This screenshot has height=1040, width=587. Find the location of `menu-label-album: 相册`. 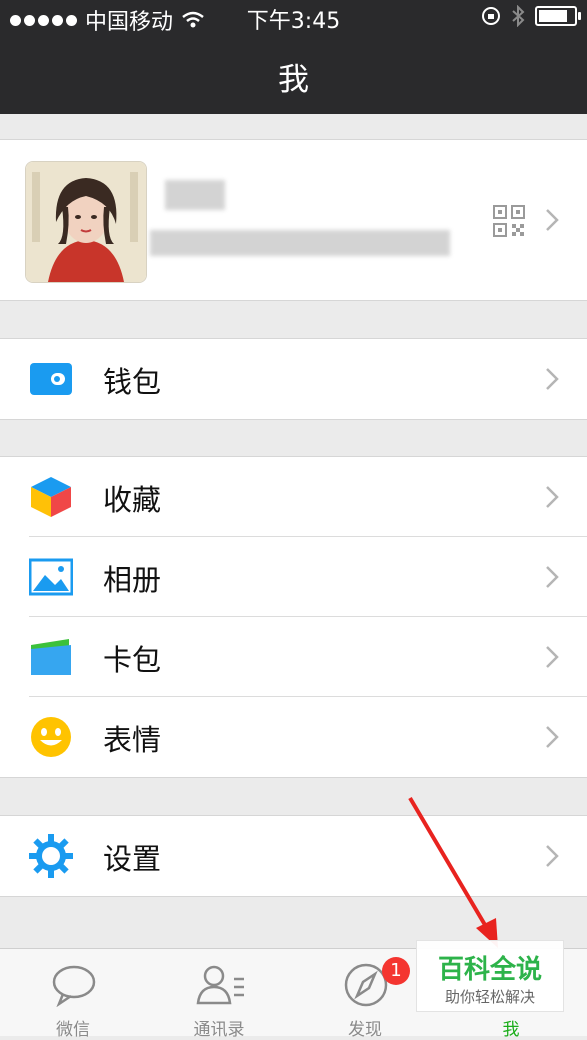

menu-label-album: 相册 is located at coordinates (132, 580).